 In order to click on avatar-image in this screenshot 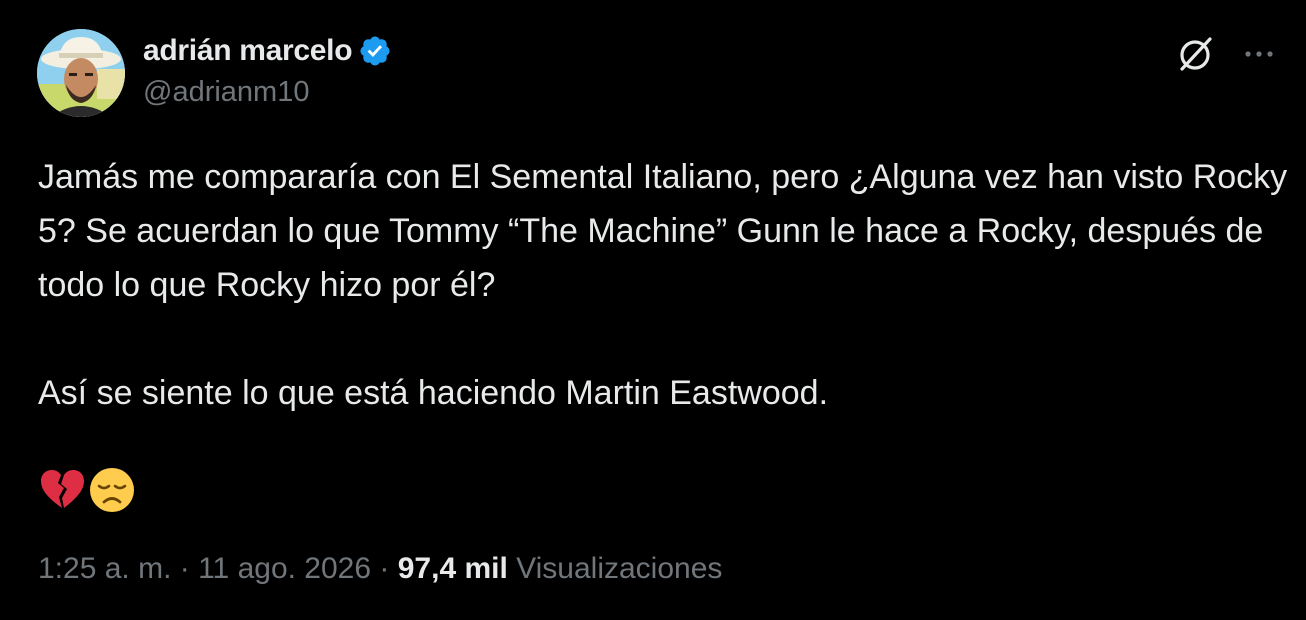, I will do `click(81, 73)`.